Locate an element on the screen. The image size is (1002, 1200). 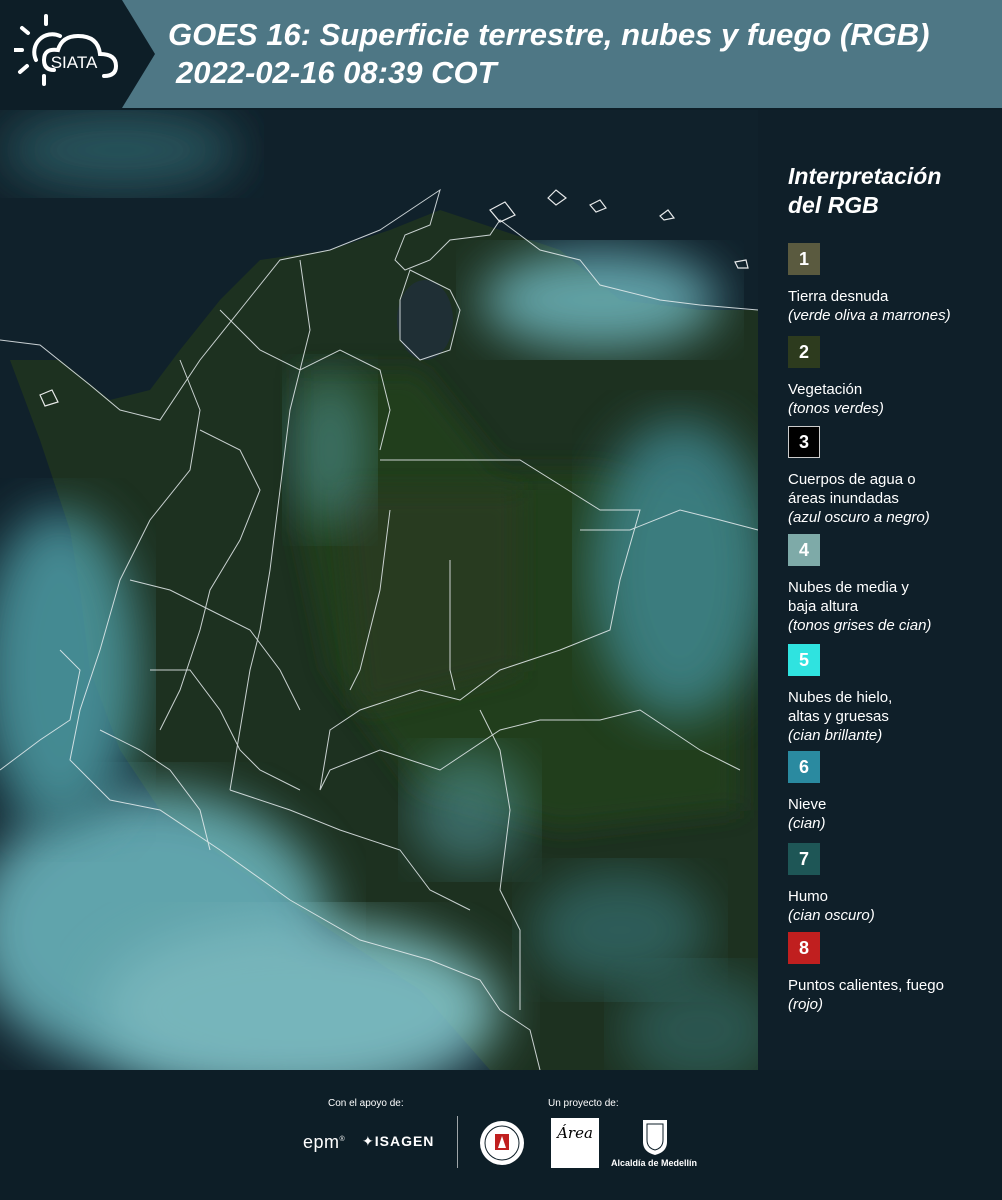
lake is located at coordinates (425, 320).